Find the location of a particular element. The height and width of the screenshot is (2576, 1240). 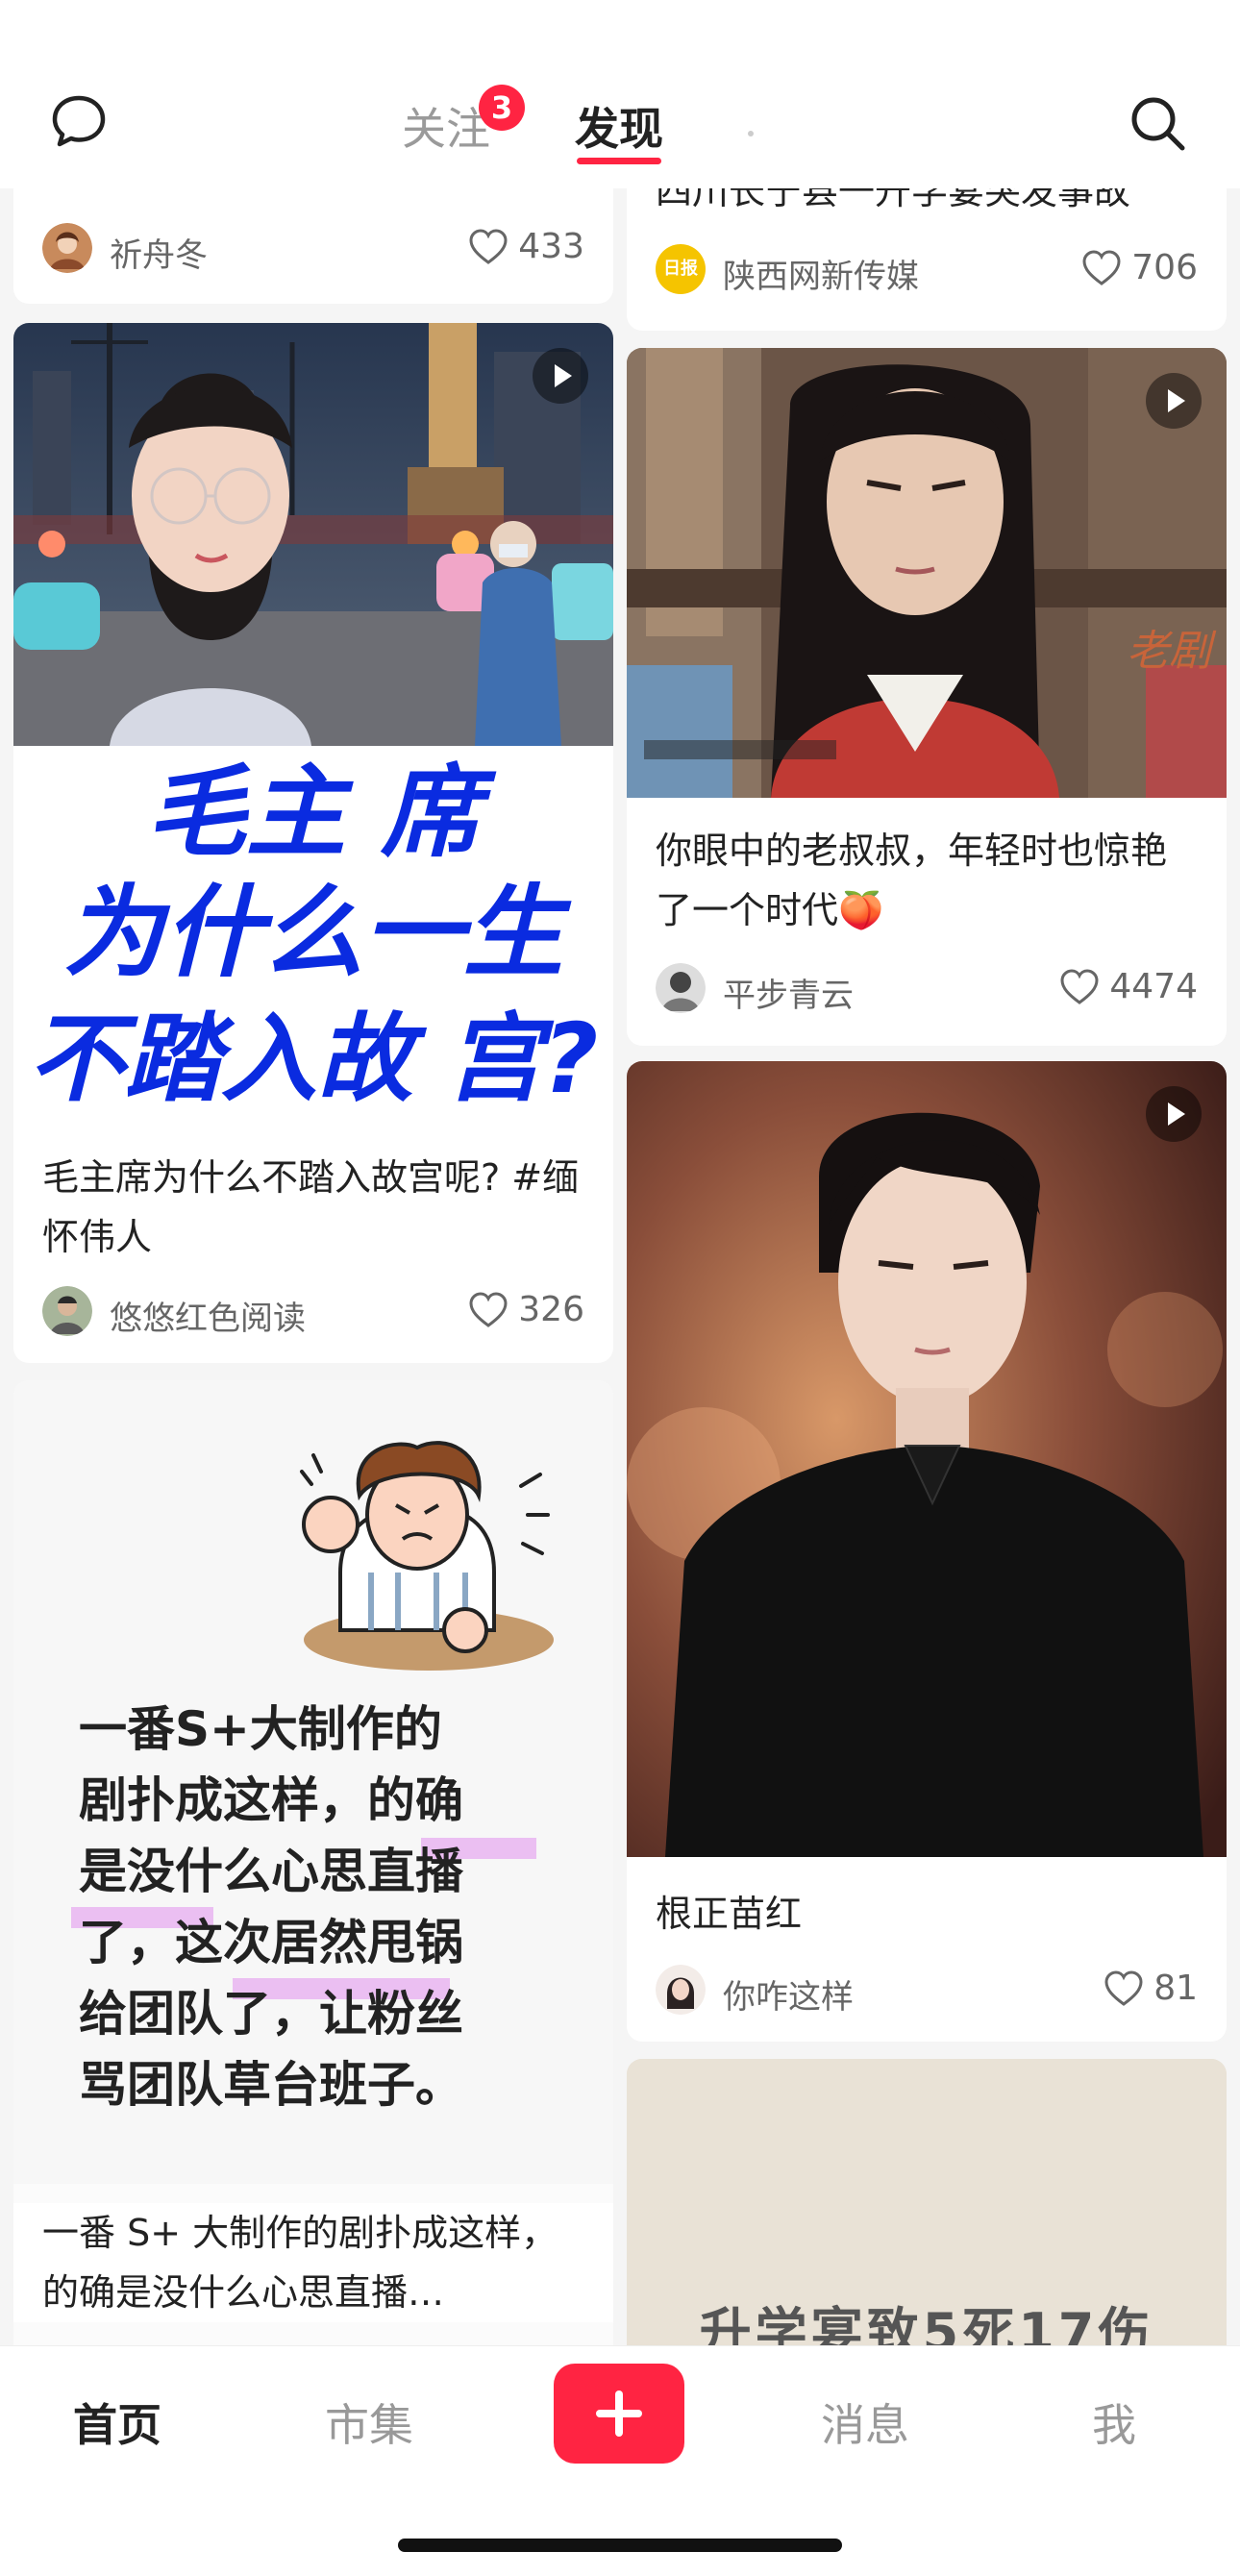

tab-discover: 发现 is located at coordinates (619, 129).